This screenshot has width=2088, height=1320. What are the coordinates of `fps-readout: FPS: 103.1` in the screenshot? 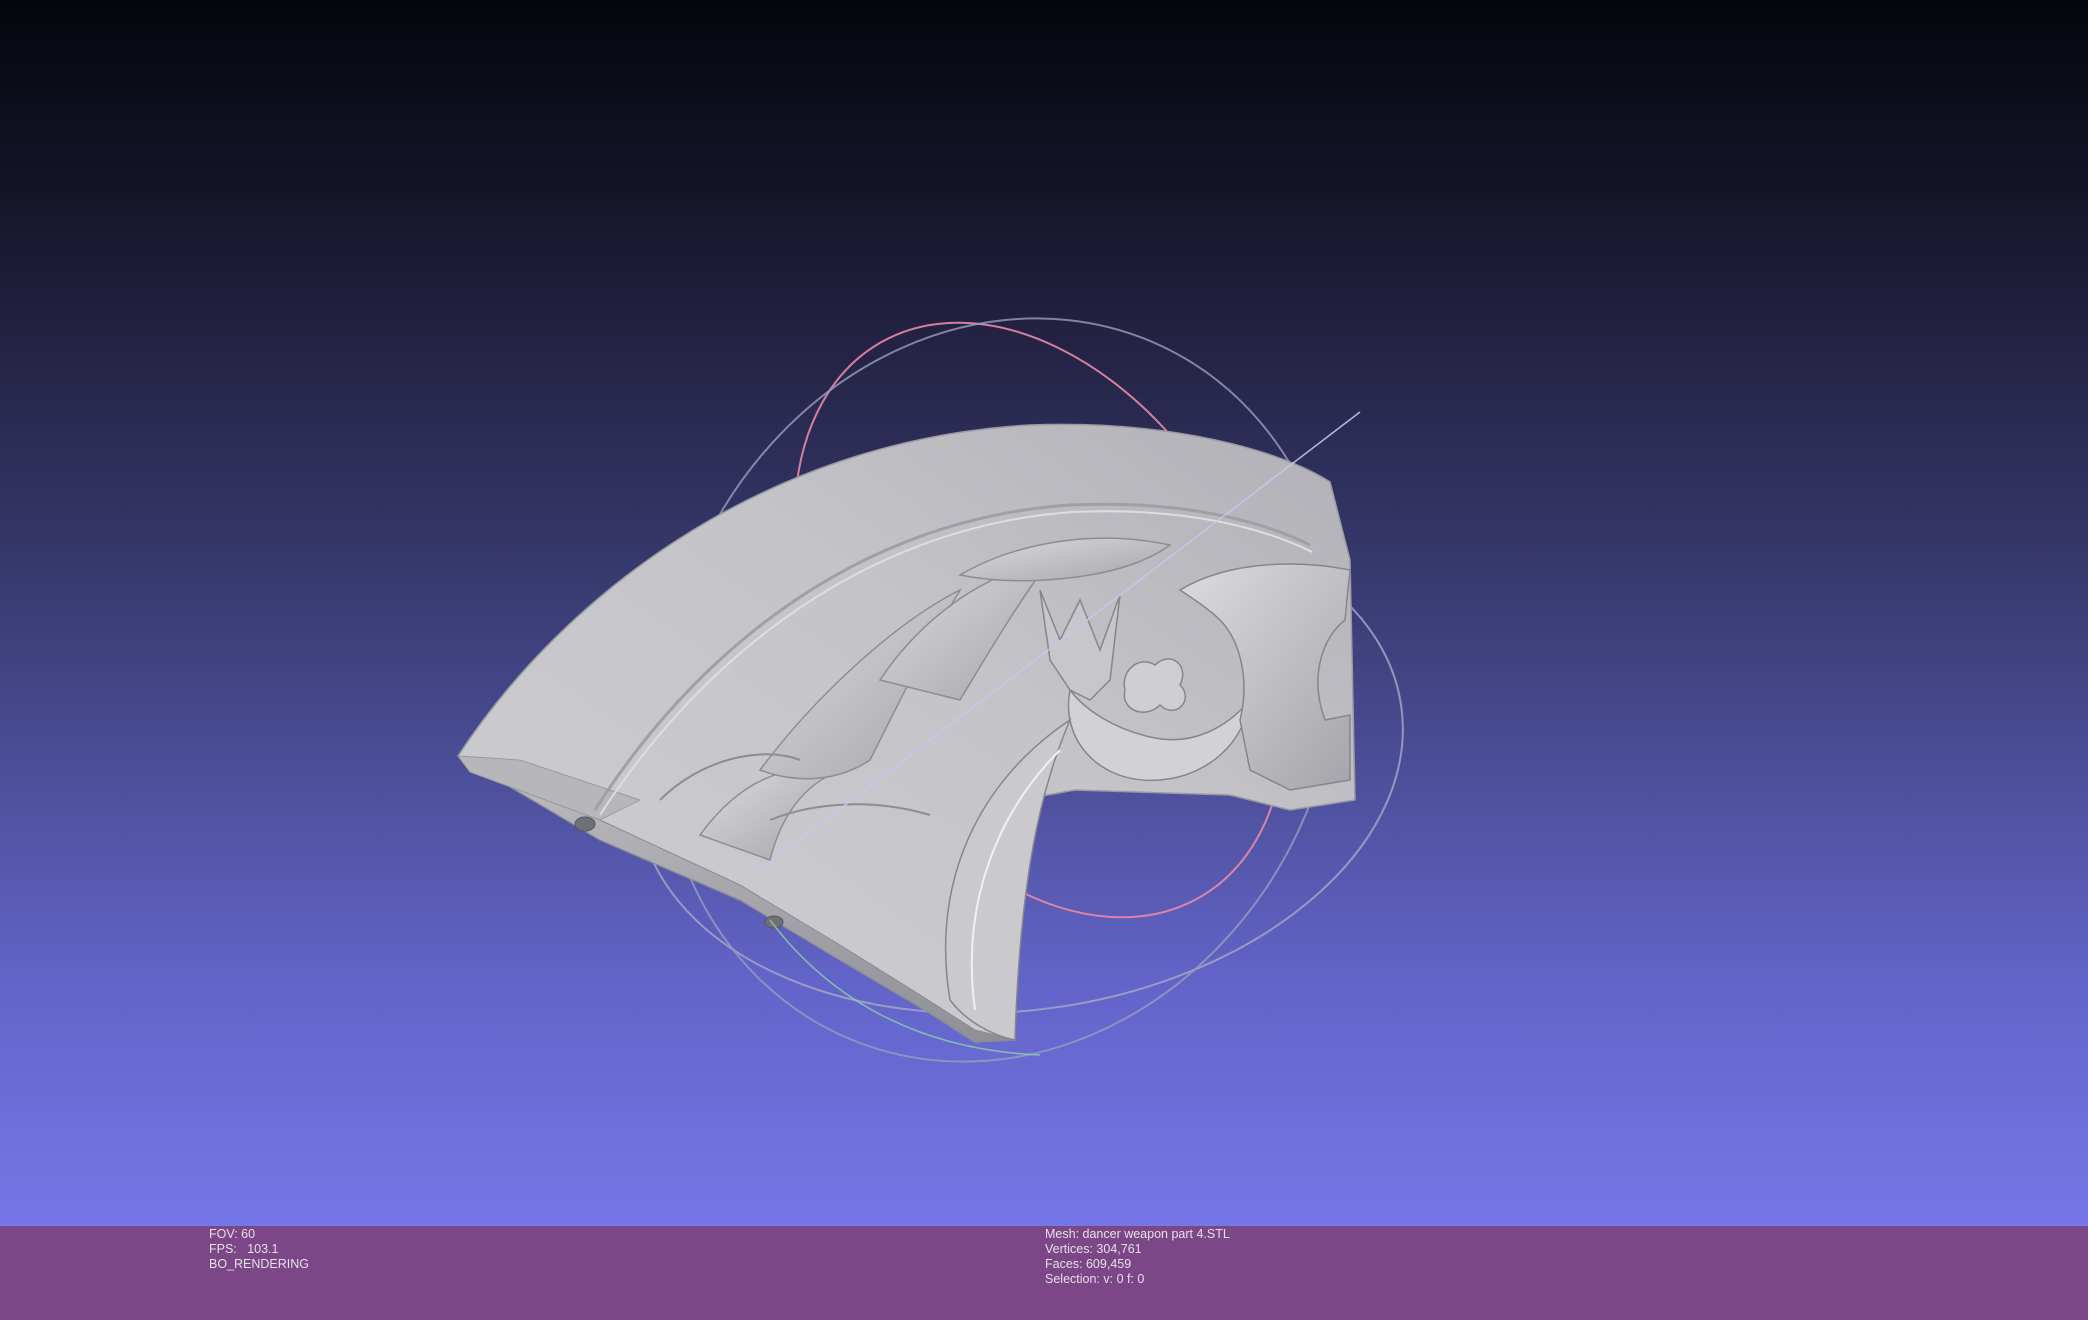 It's located at (244, 1249).